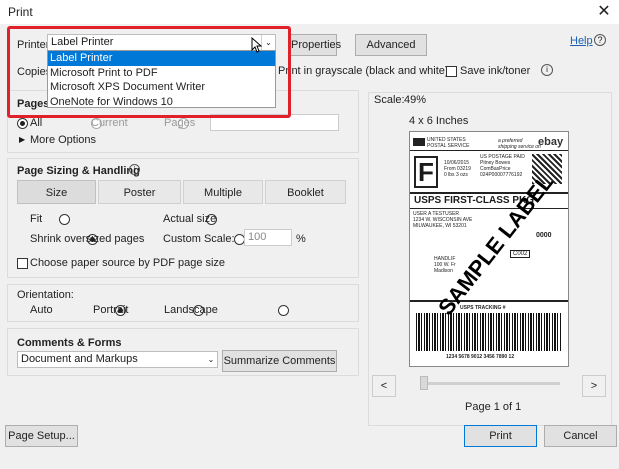  I want to click on tracking-label: USPS TRACKING #, so click(483, 308).